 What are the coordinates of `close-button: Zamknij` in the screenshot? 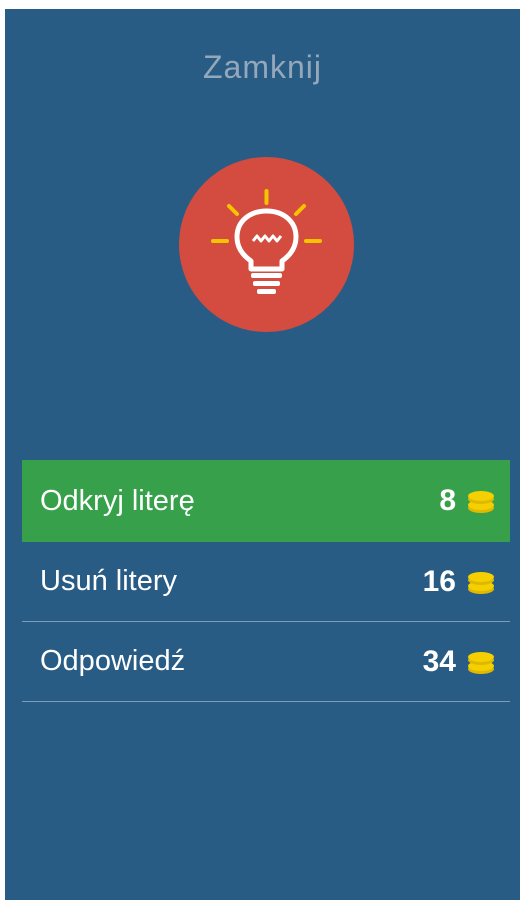 It's located at (262, 67).